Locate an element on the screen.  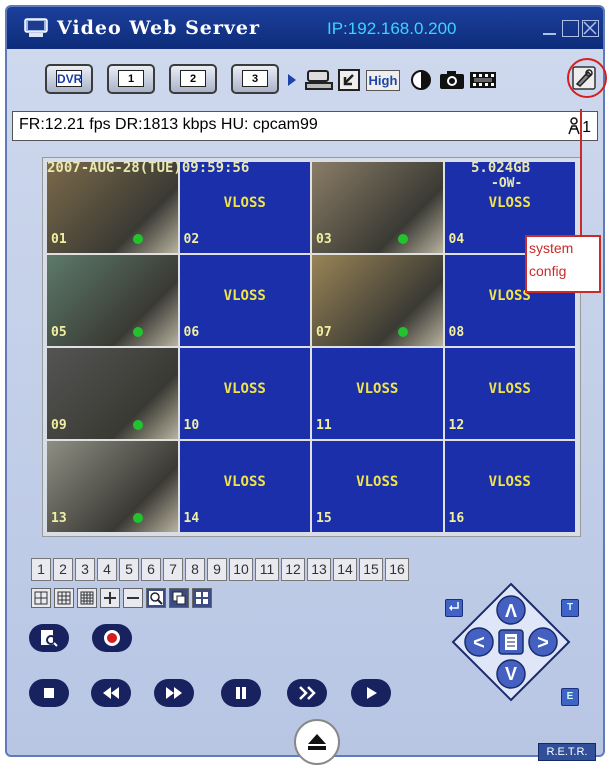
network-button is located at coordinates (319, 80).